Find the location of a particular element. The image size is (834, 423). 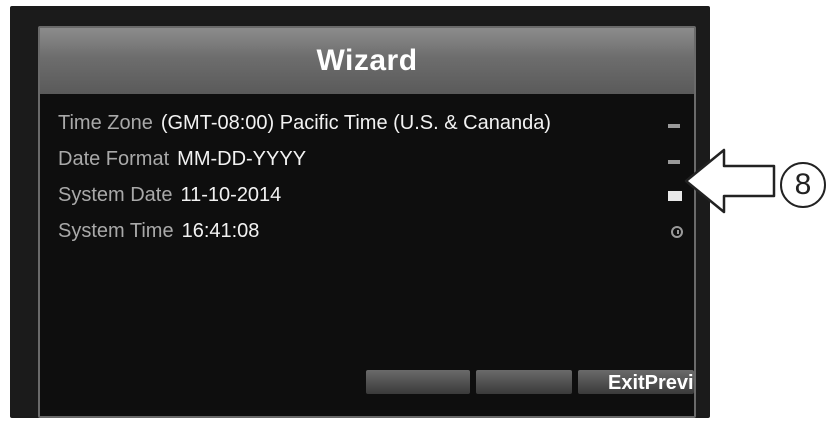

system-time-label: System Time is located at coordinates (116, 230).